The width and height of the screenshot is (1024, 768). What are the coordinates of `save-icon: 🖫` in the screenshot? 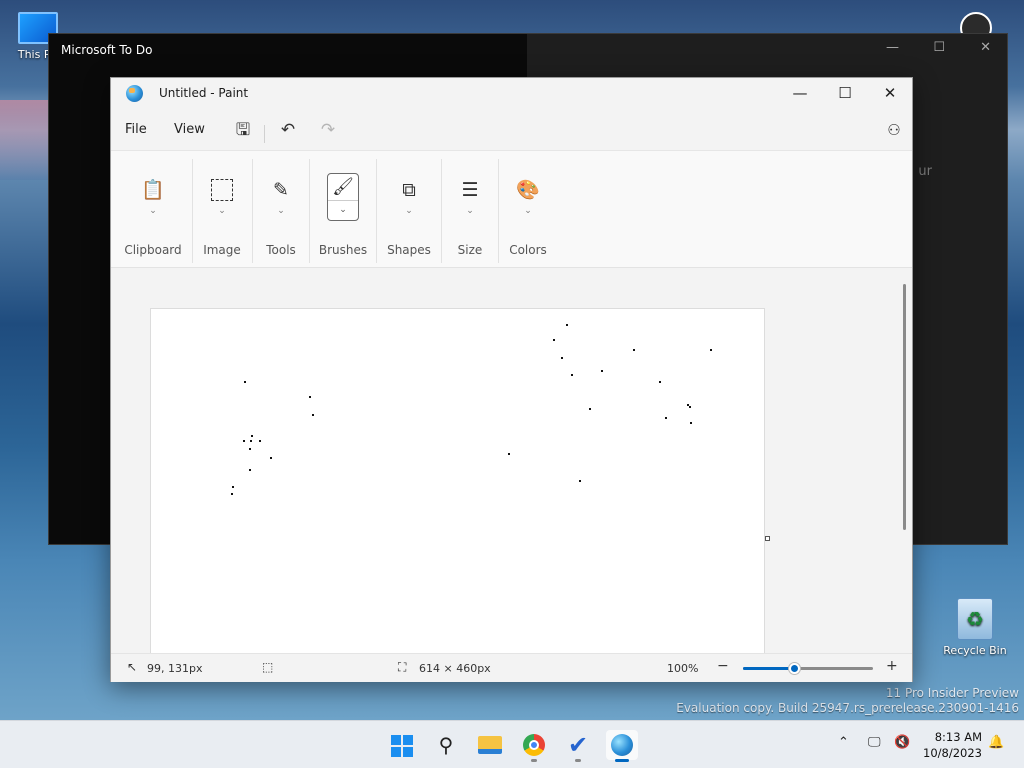 It's located at (243, 130).